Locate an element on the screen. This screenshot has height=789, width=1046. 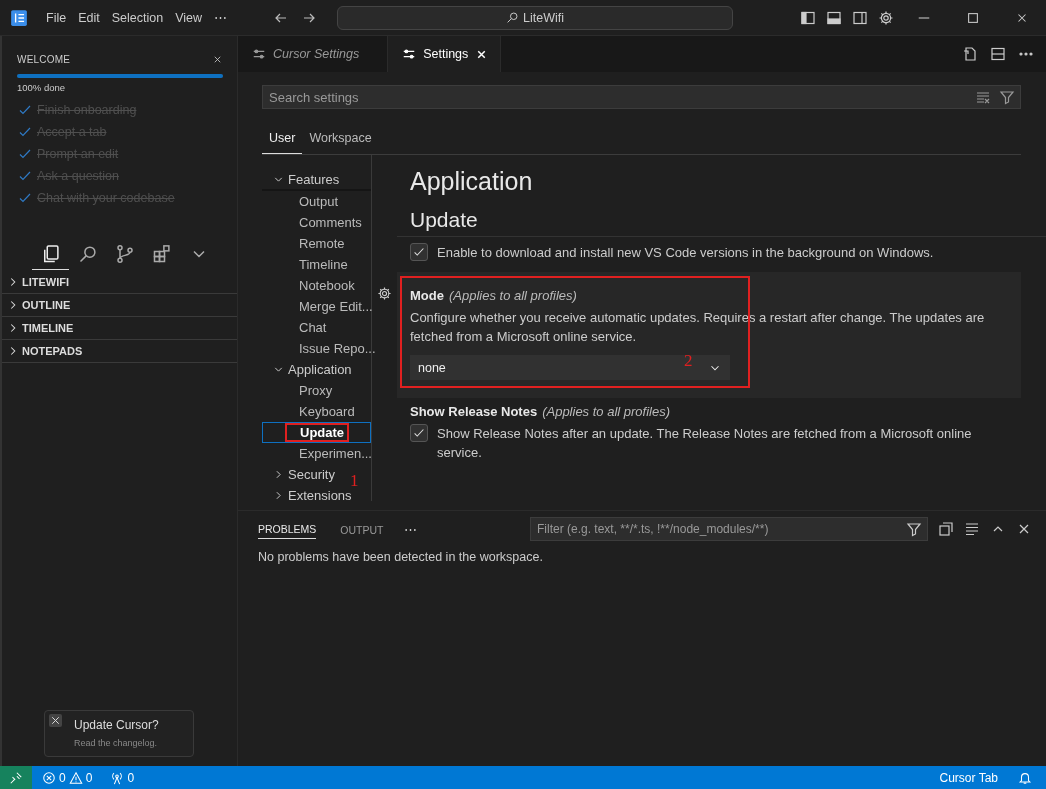
section-header: LITEWIFI is located at coordinates (119, 282).